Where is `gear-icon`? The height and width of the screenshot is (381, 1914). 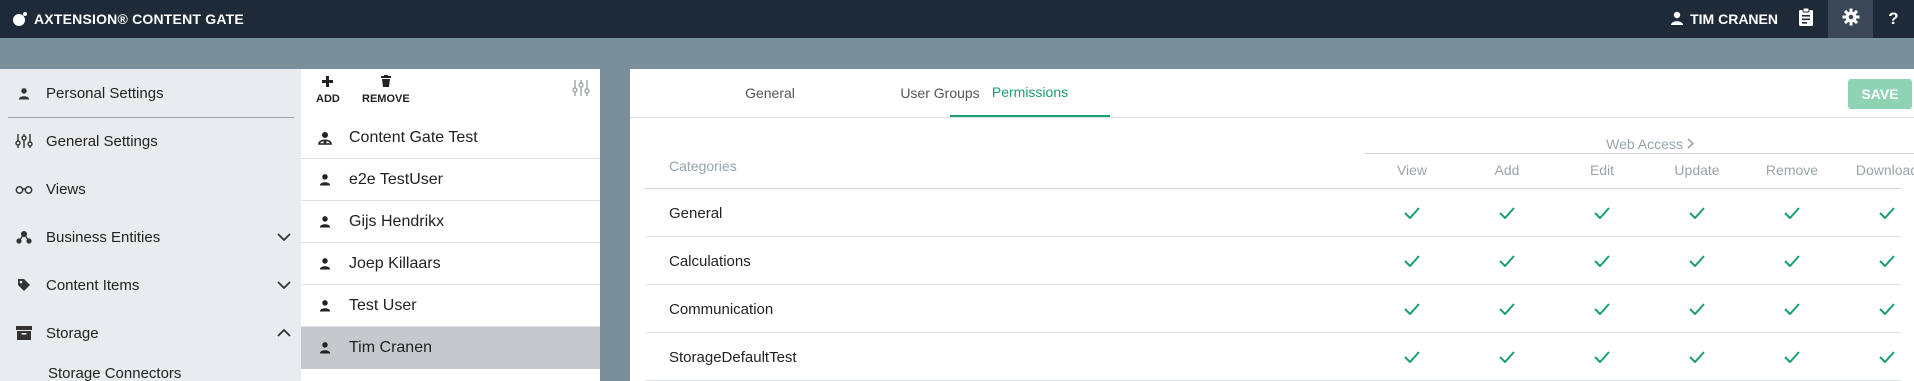 gear-icon is located at coordinates (1851, 19).